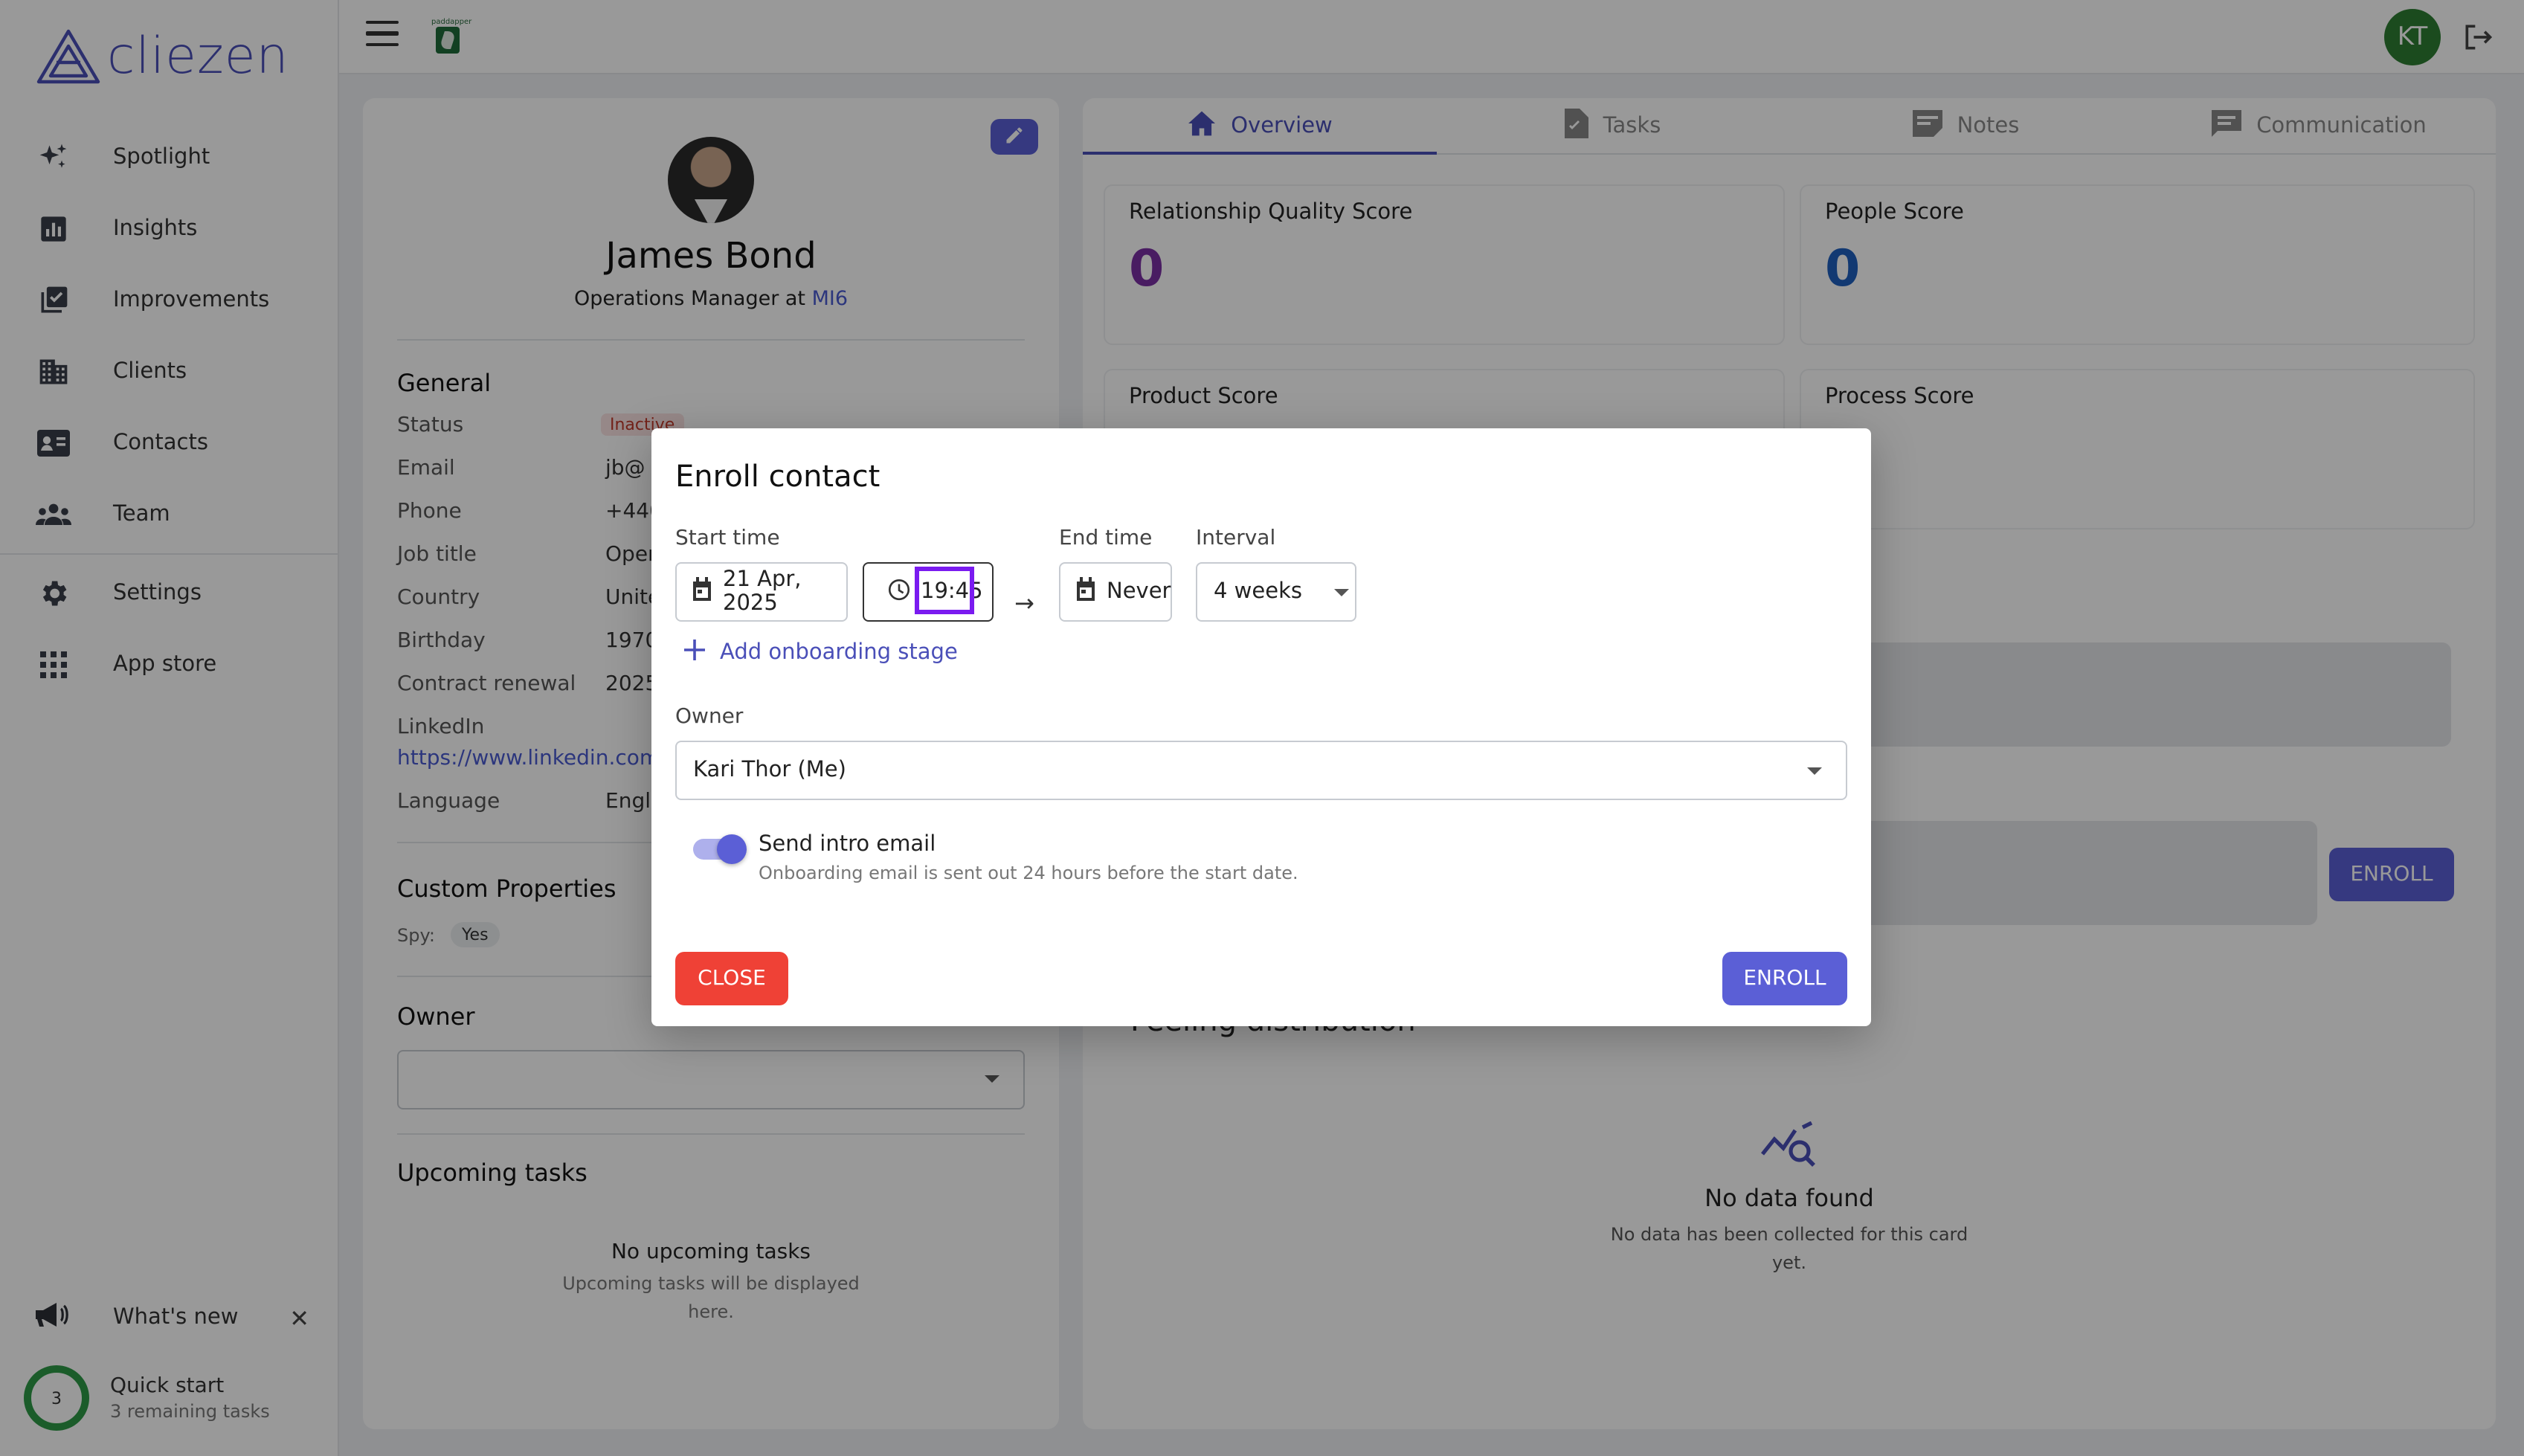 The width and height of the screenshot is (2524, 1456). I want to click on start-date-value: 21 Apr, 2025, so click(762, 592).